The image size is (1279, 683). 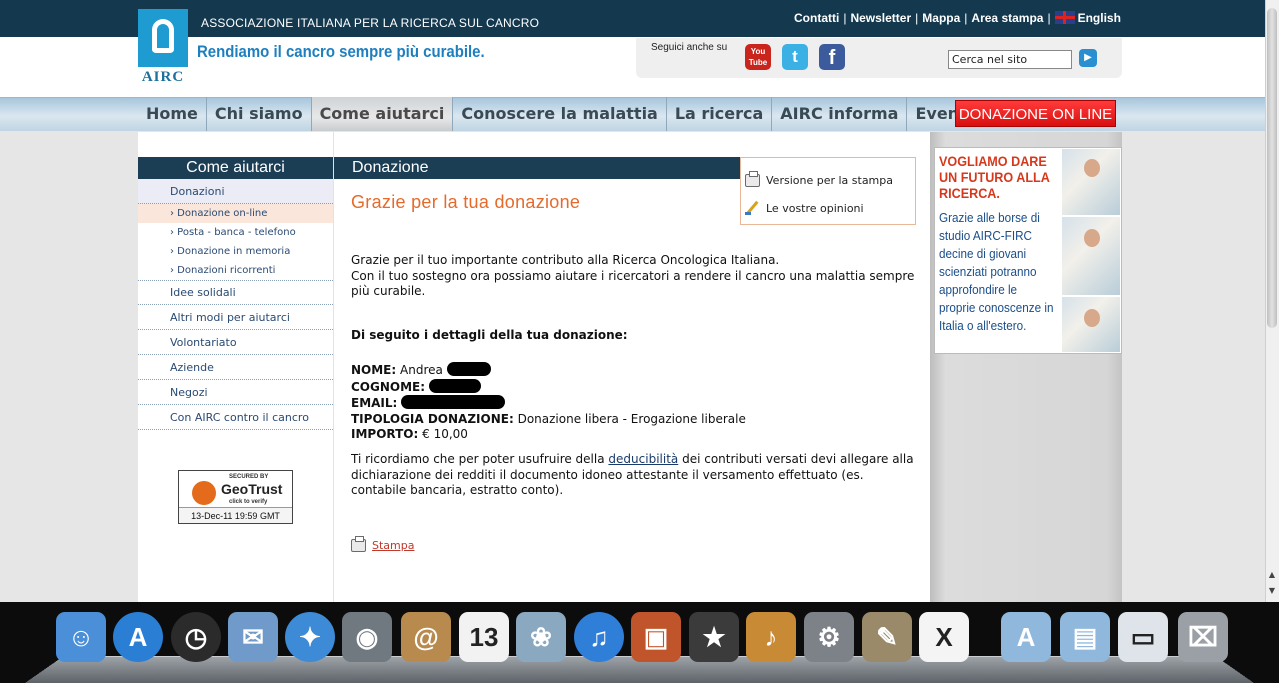 I want to click on dock-address-book-icon: @, so click(x=426, y=637).